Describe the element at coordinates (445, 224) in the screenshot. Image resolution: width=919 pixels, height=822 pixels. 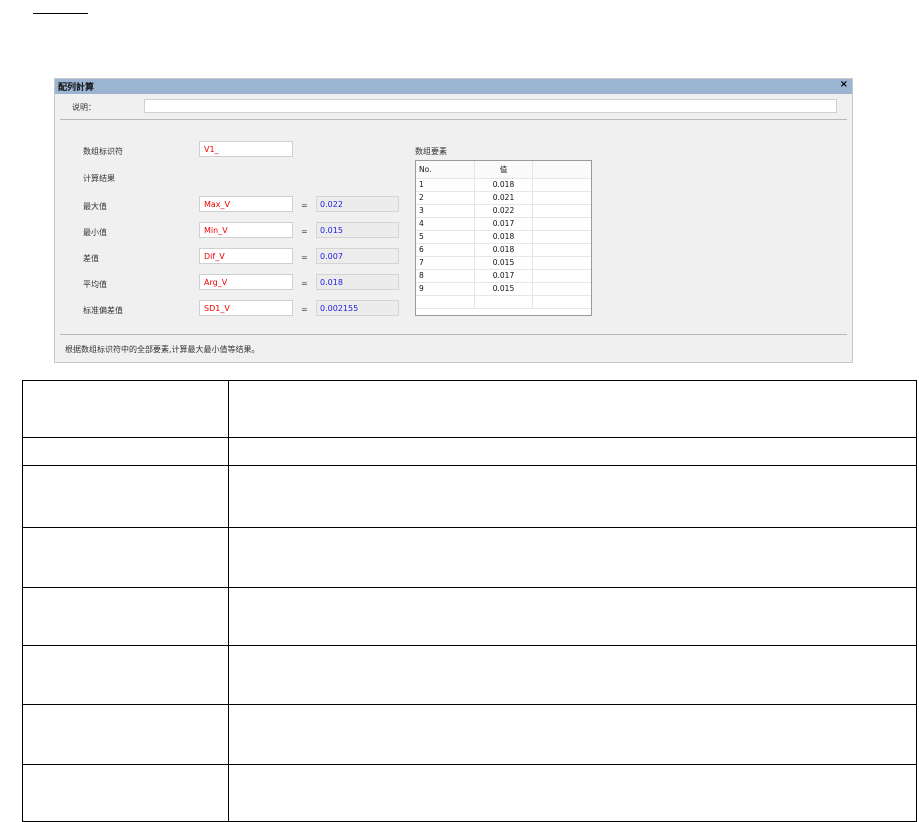
I see `row-no: 4` at that location.